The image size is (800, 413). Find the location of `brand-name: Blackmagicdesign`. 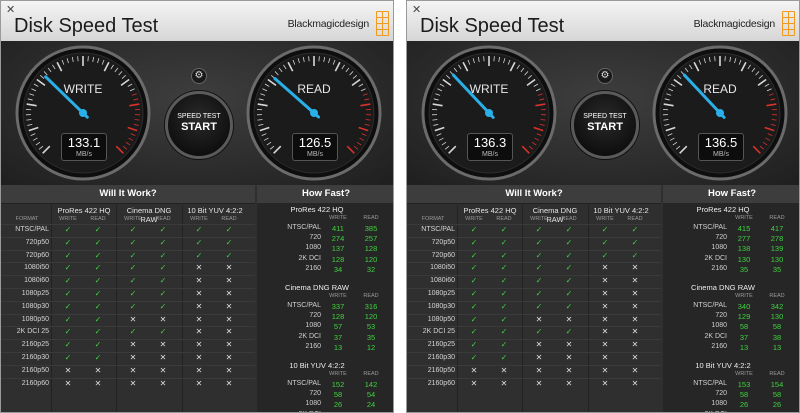

brand-name: Blackmagicdesign is located at coordinates (328, 24).